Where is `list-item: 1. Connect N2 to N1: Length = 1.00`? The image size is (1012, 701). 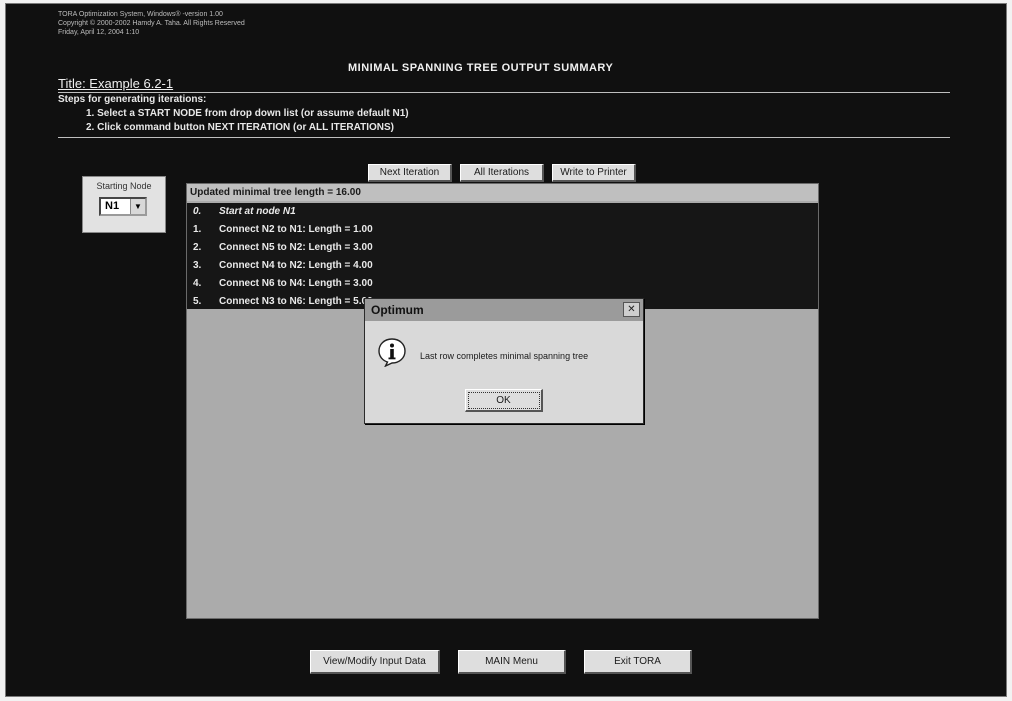
list-item: 1. Connect N2 to N1: Length = 1.00 is located at coordinates (283, 230).